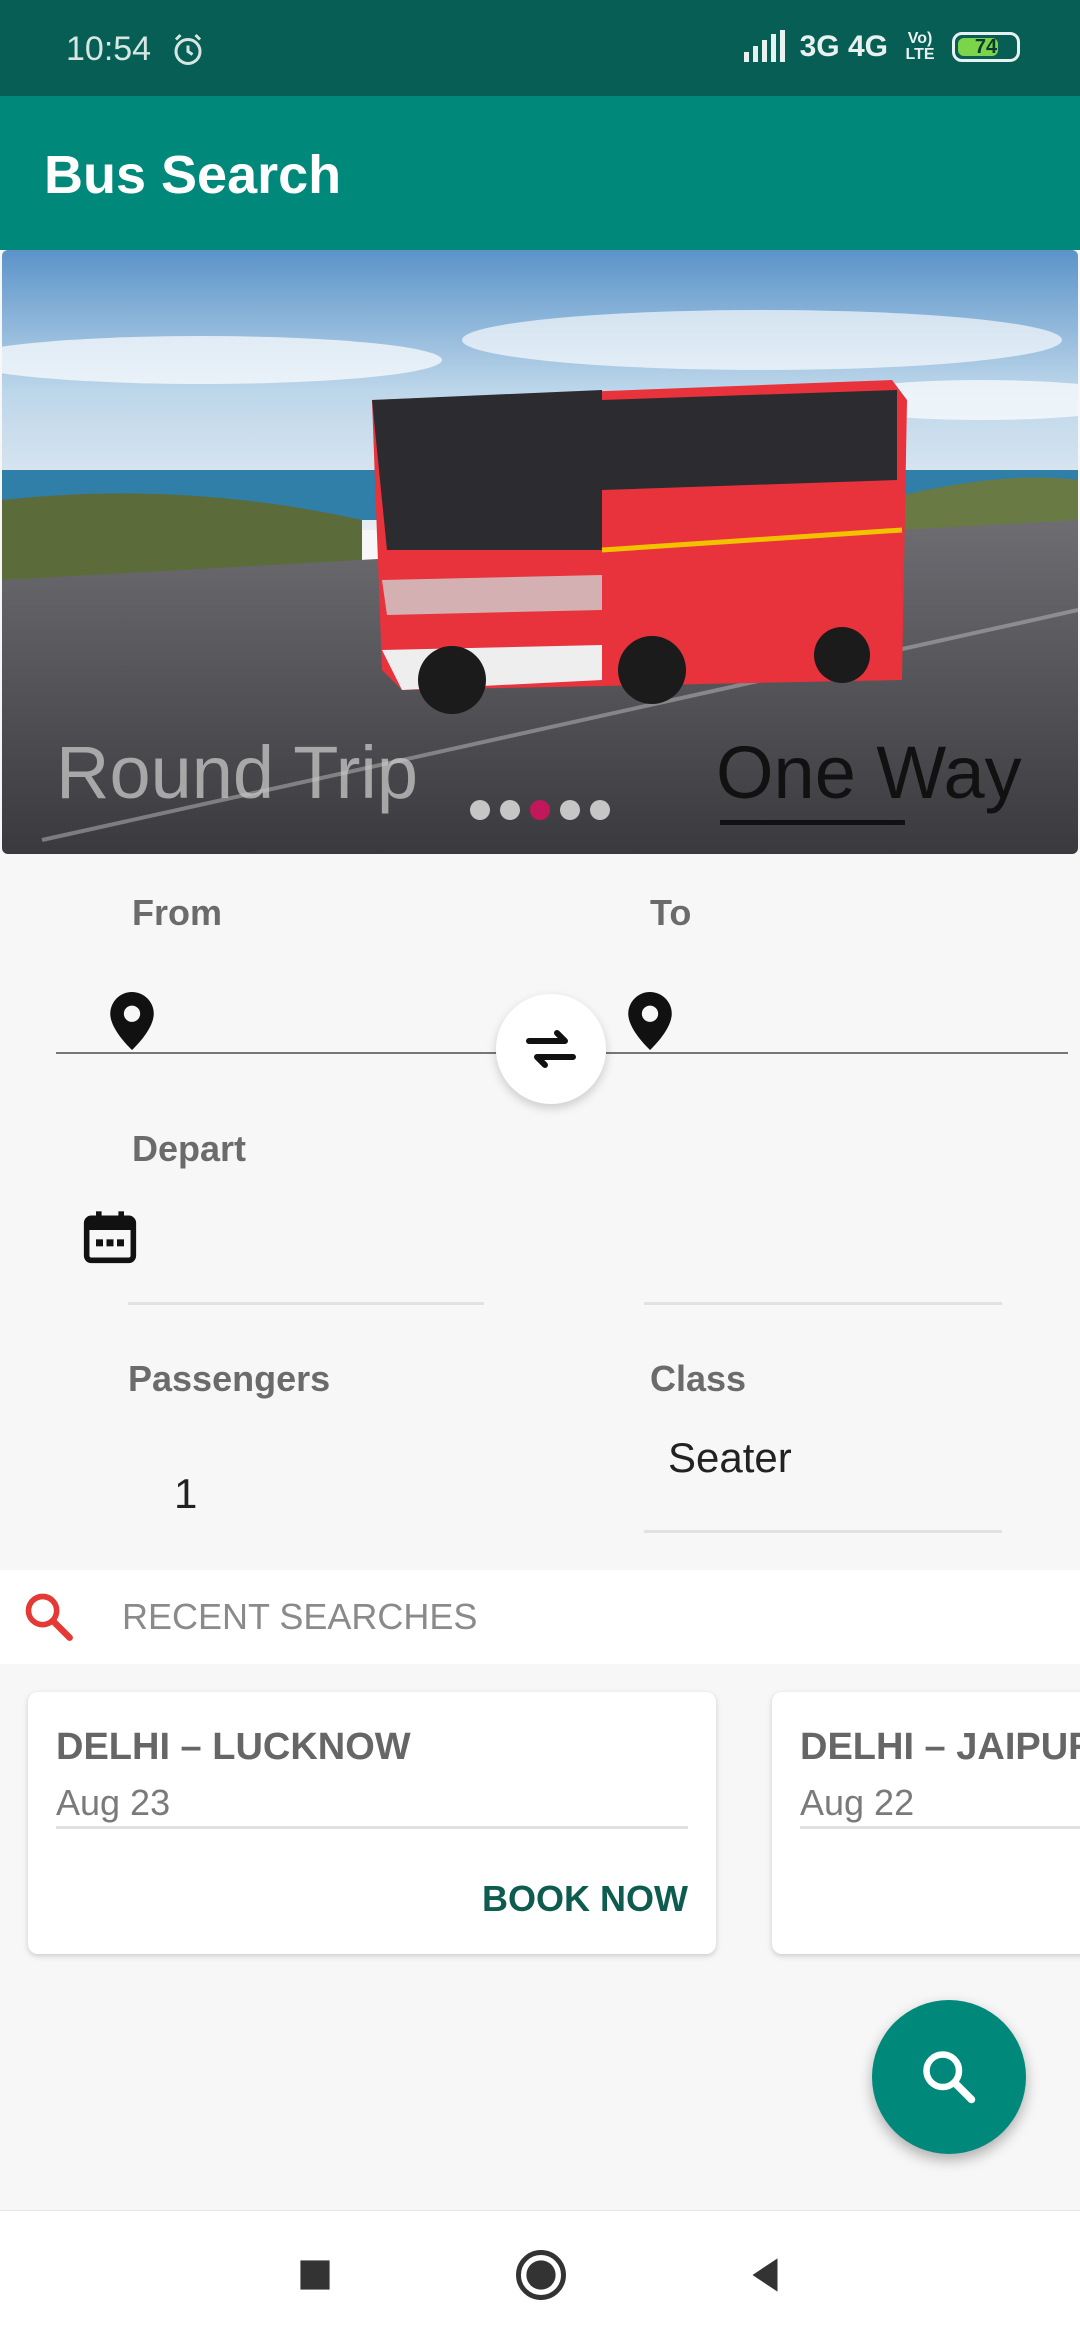 Image resolution: width=1080 pixels, height=2340 pixels. I want to click on page-title: Bus Search, so click(193, 175).